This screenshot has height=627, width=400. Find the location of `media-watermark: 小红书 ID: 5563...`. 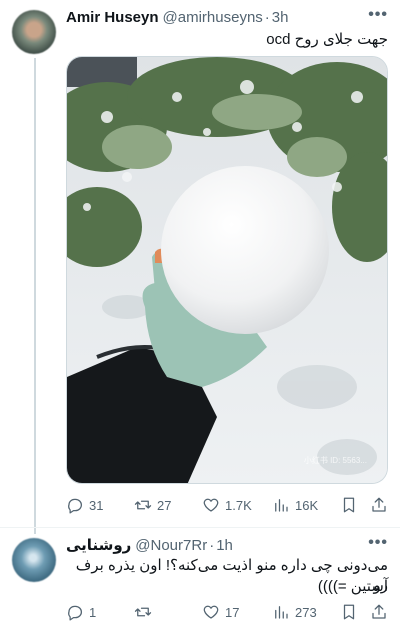

media-watermark: 小红书 ID: 5563... is located at coordinates (335, 460).